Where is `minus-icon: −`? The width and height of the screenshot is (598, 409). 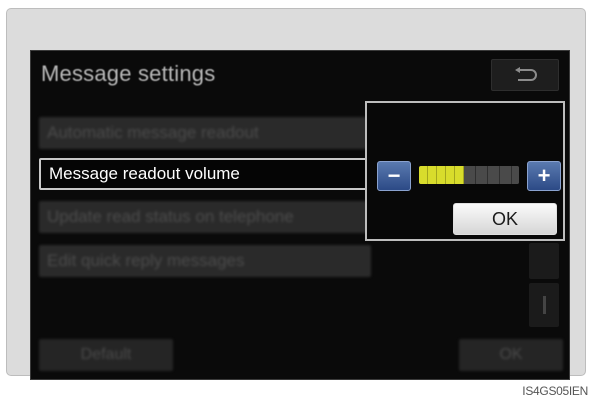 minus-icon: − is located at coordinates (394, 175).